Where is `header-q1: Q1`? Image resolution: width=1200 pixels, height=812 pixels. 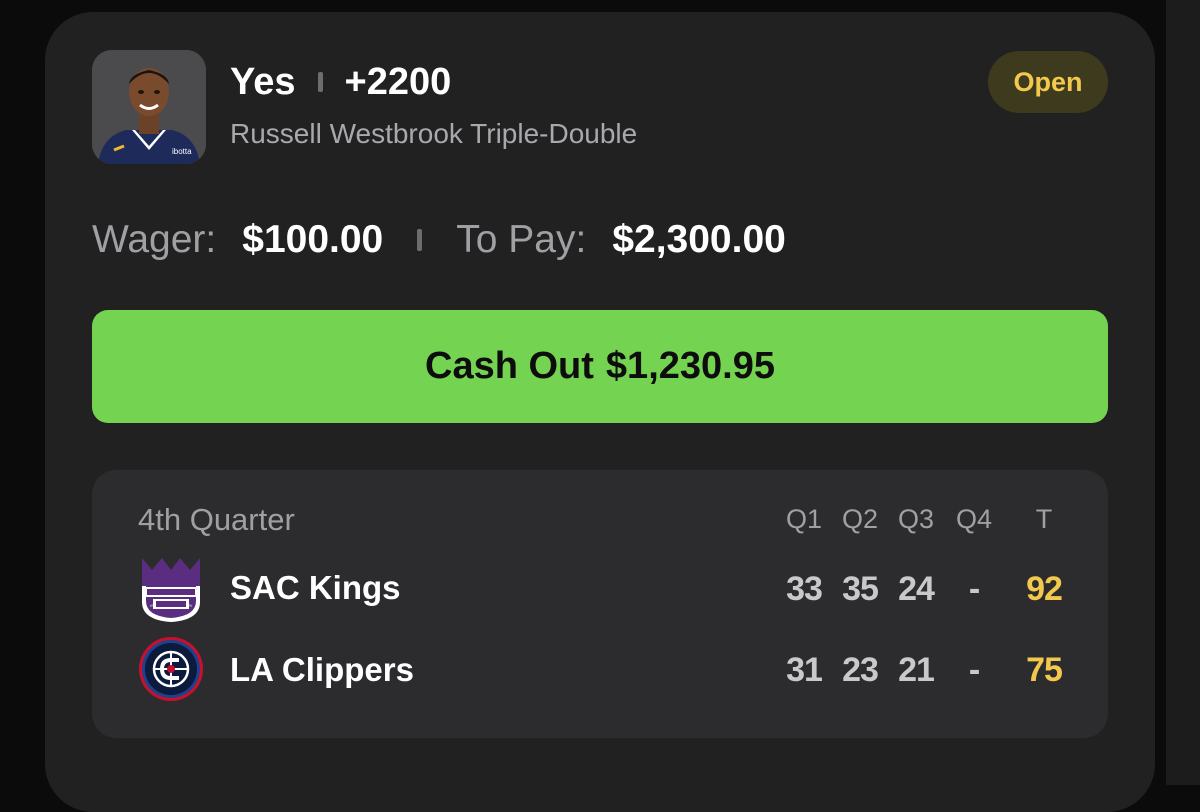 header-q1: Q1 is located at coordinates (804, 519).